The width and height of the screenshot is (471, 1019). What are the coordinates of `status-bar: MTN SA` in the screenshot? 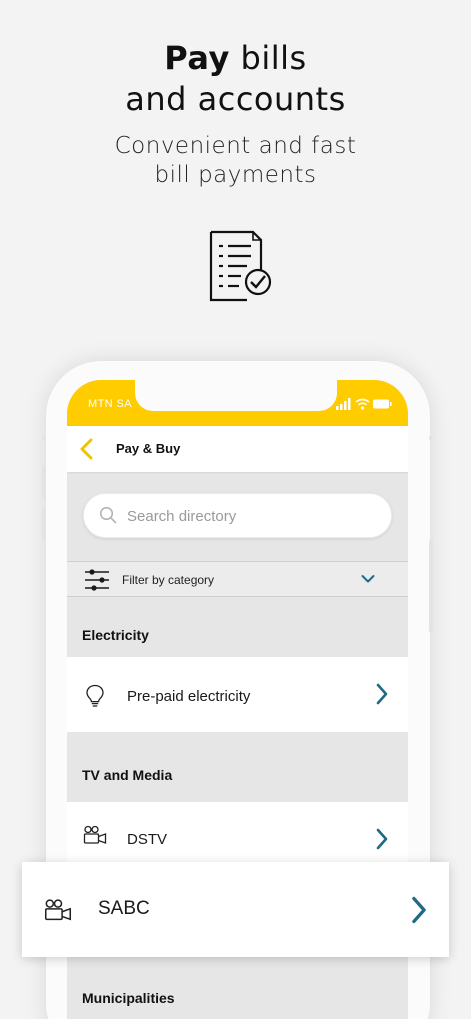 It's located at (237, 403).